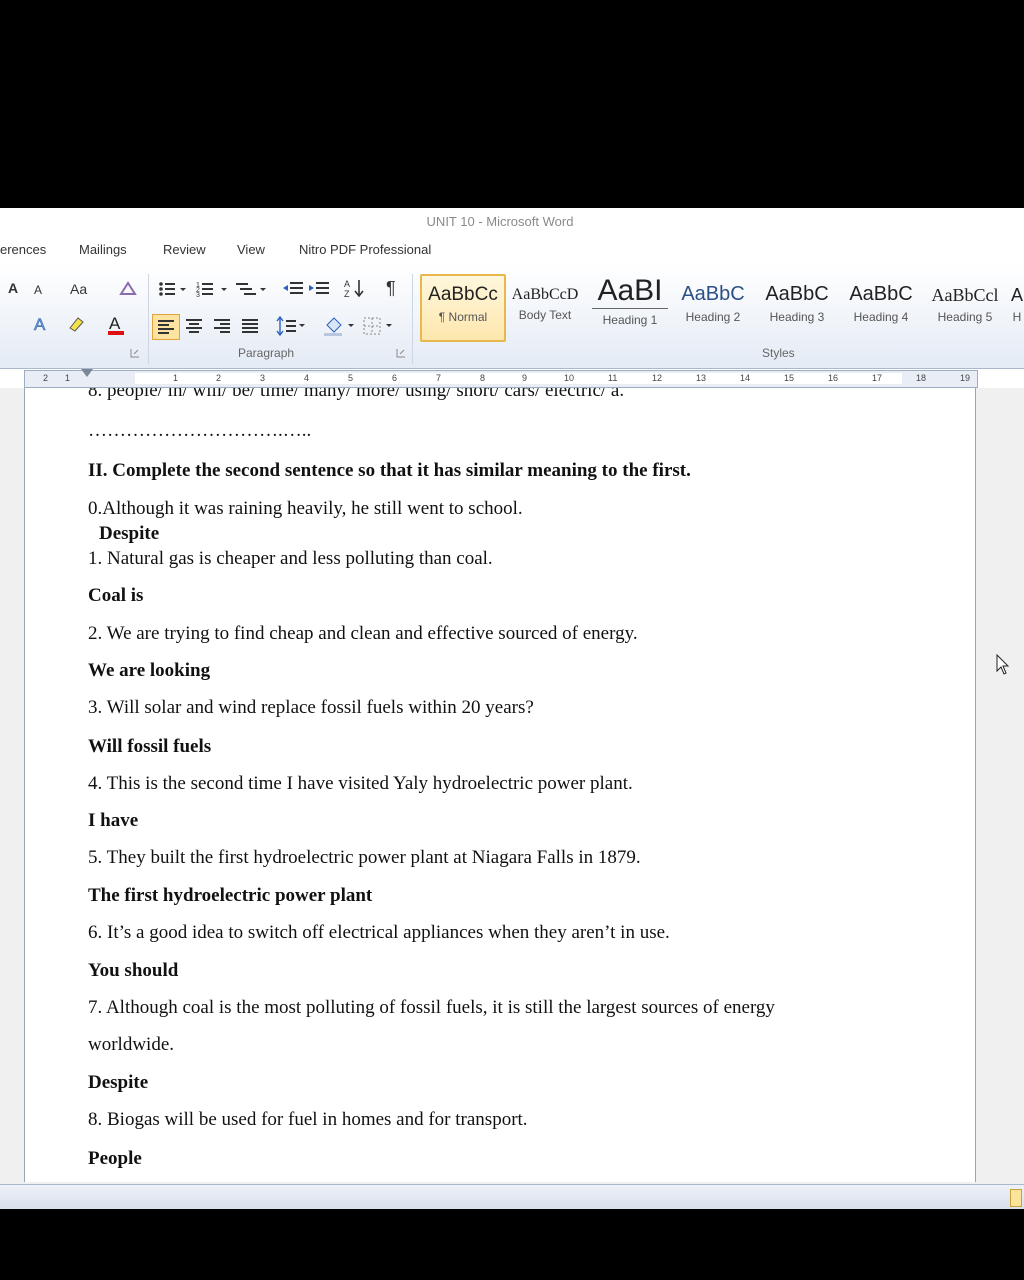  What do you see at coordinates (881, 306) in the screenshot?
I see `style-heading-4: AaBbC Heading 4` at bounding box center [881, 306].